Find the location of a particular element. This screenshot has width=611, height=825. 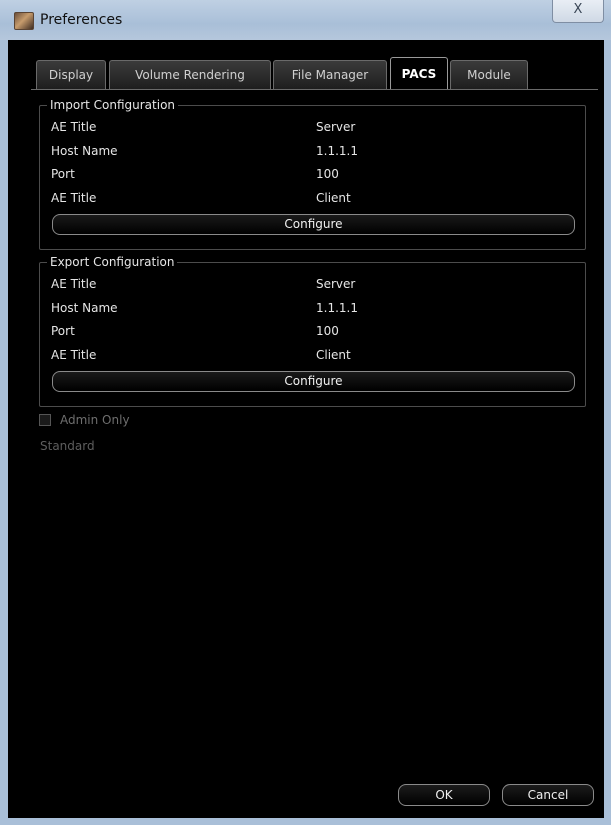

import-configure-button: Configure is located at coordinates (313, 224).